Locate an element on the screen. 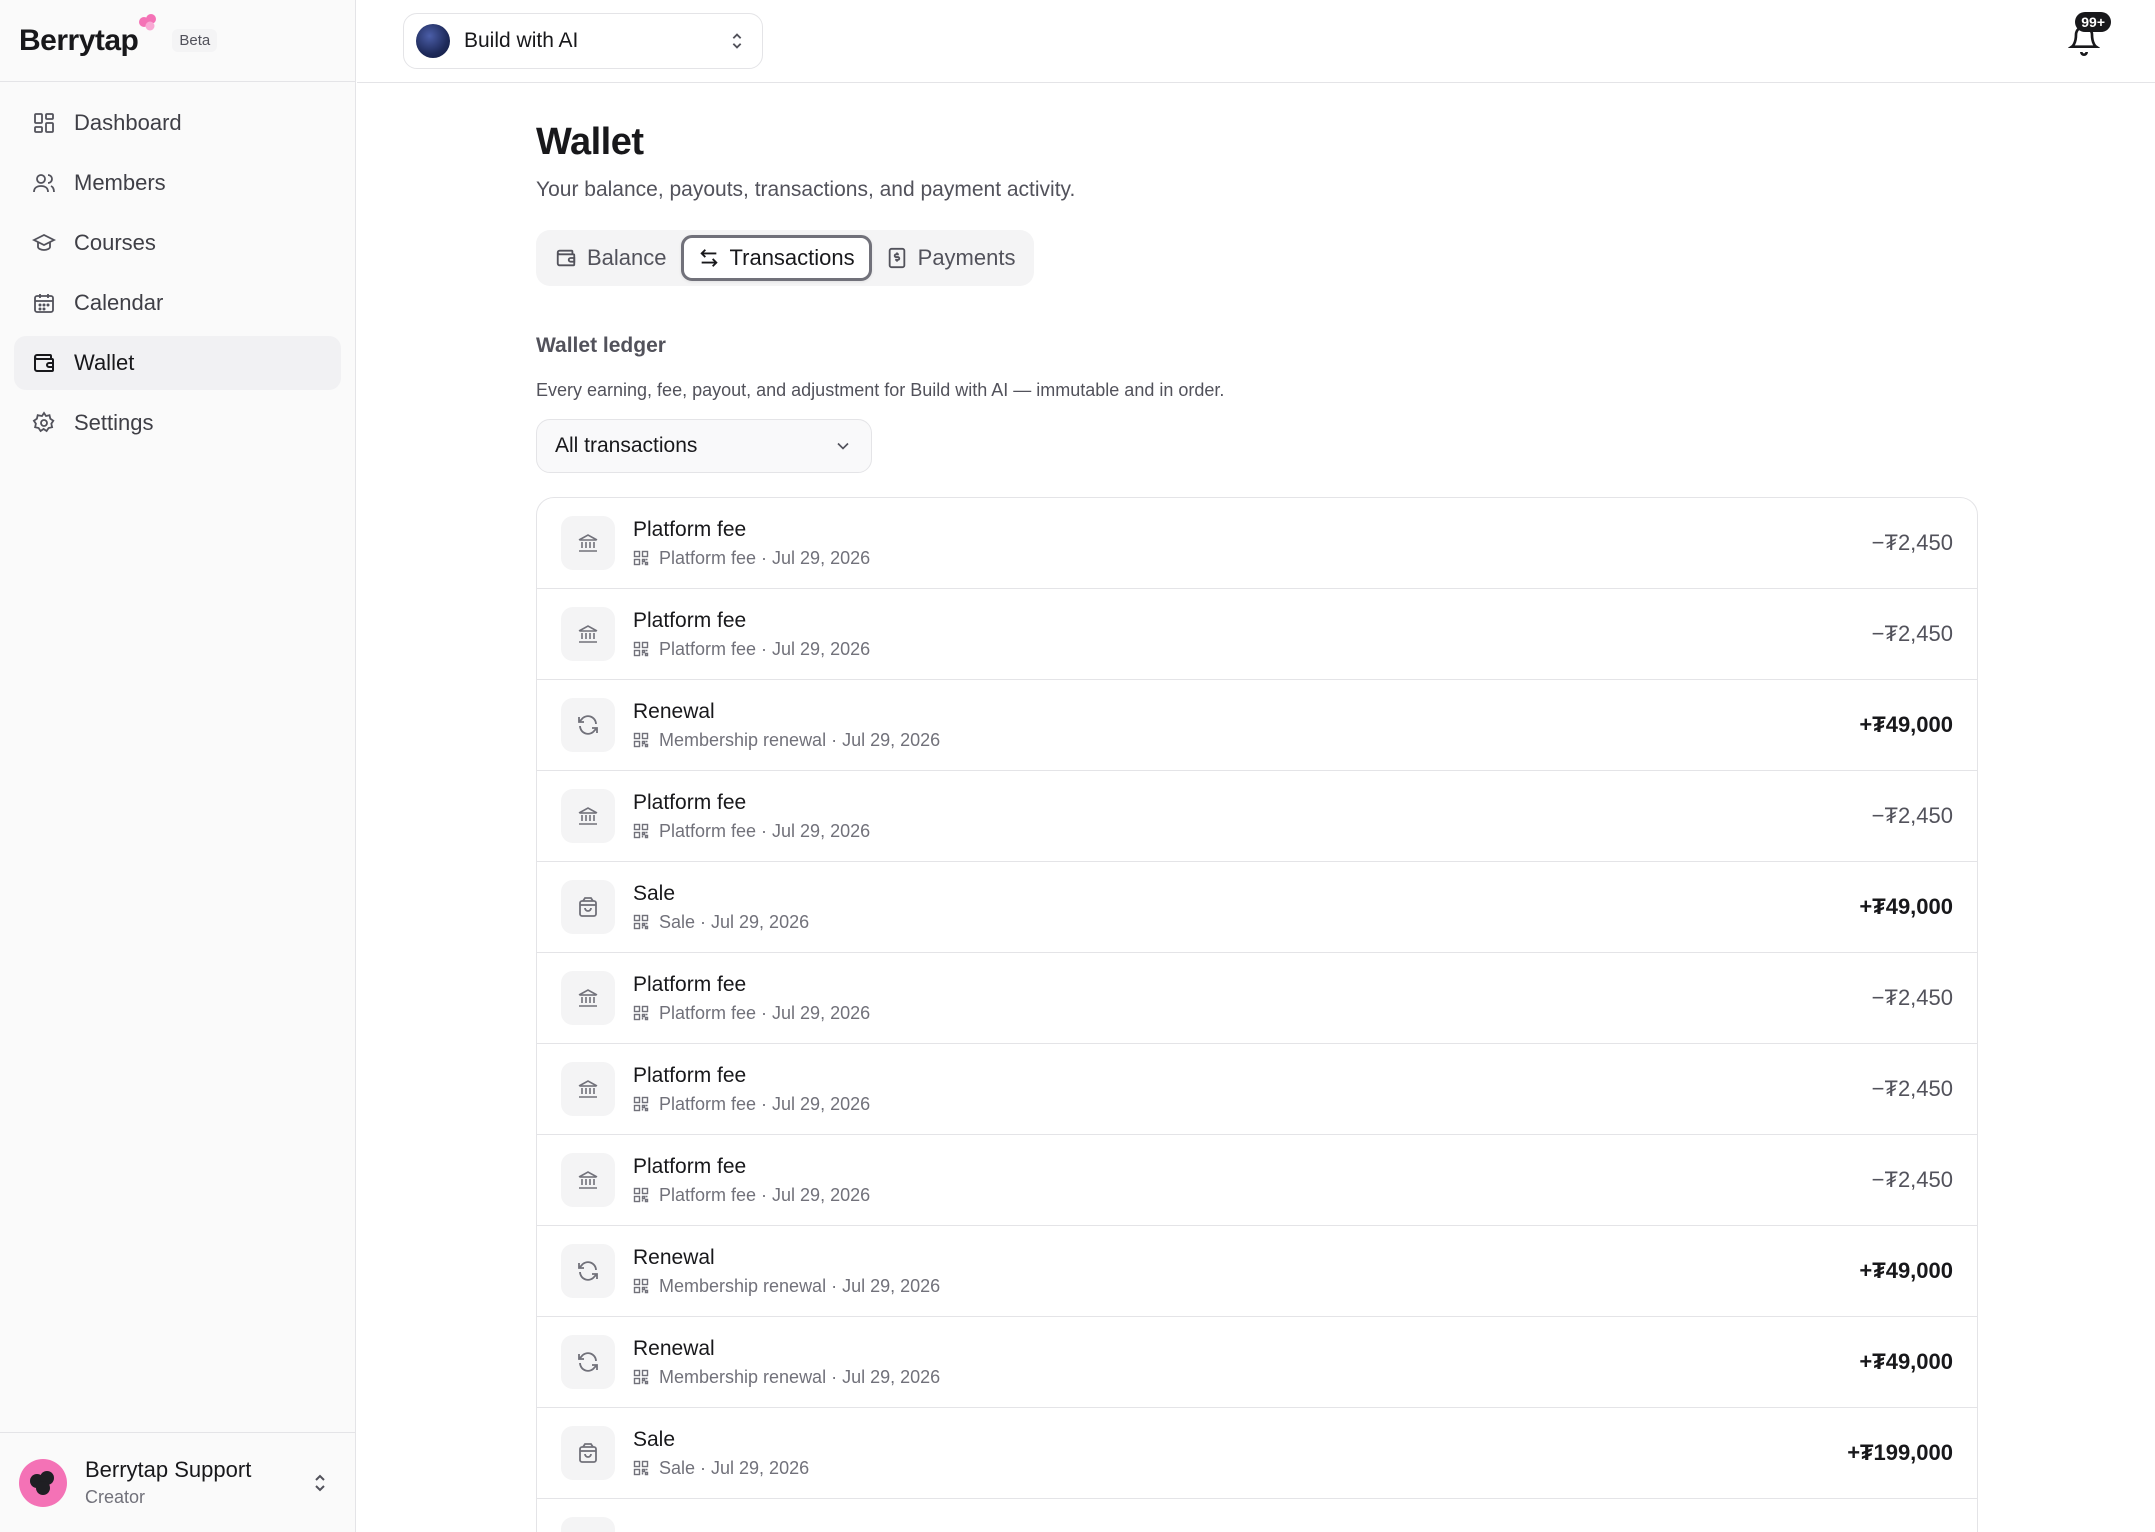  brand-logo: Berrytap is located at coordinates (88, 35).